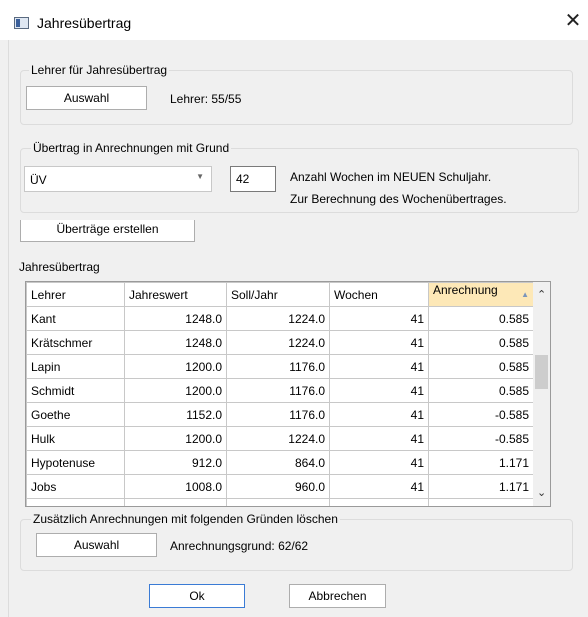  Describe the element at coordinates (239, 546) in the screenshot. I see `reason-status: Anrechnungsgrund: 62/62` at that location.